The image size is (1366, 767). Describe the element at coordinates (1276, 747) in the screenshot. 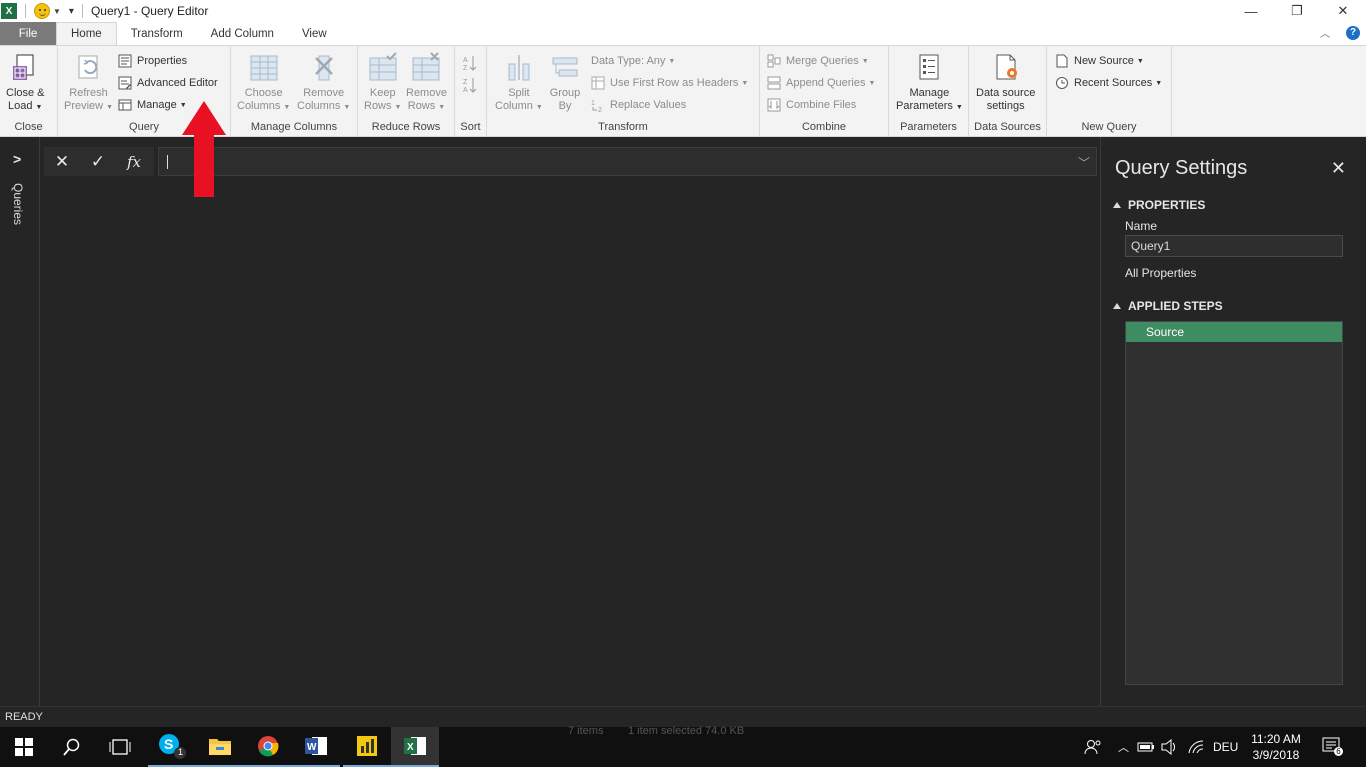

I see `clock: 11:20 AM 3/9/2018` at that location.